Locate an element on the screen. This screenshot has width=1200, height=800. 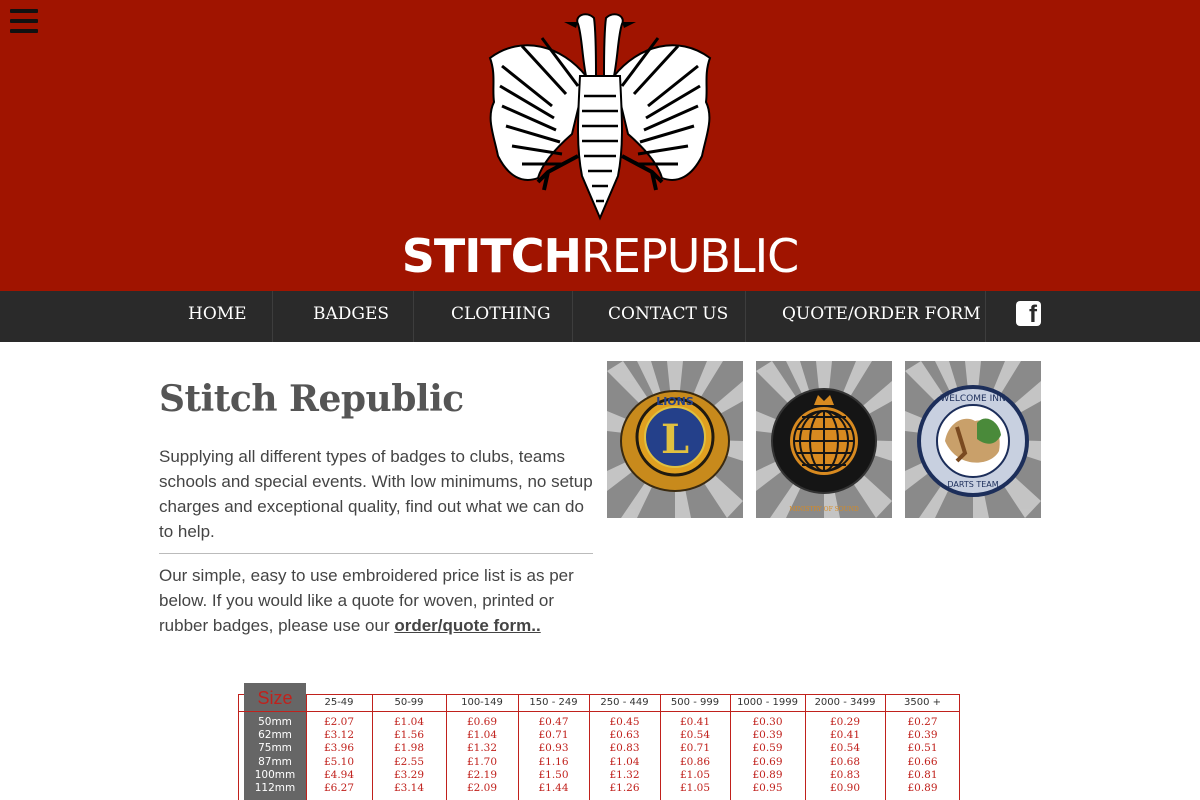
price-cell: £2.55 is located at coordinates (409, 761).